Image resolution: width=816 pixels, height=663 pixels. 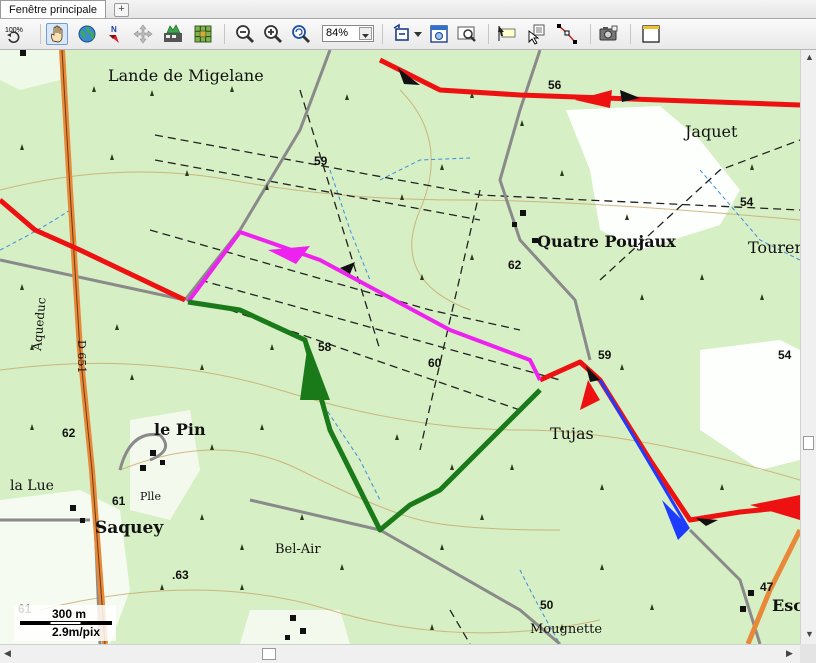 I want to click on waypoint-icon, so click(x=507, y=34).